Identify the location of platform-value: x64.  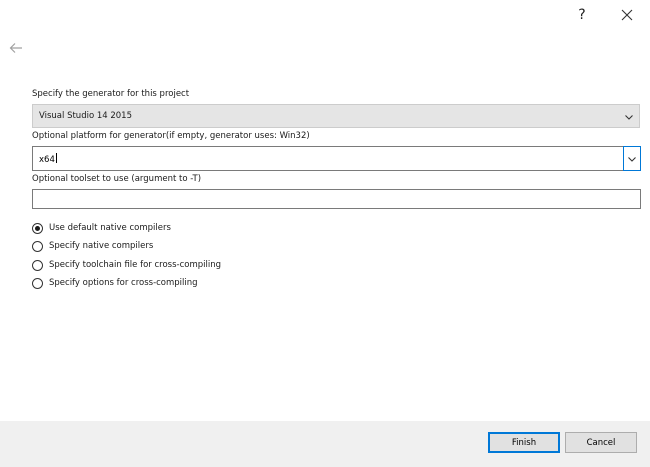
(47, 160).